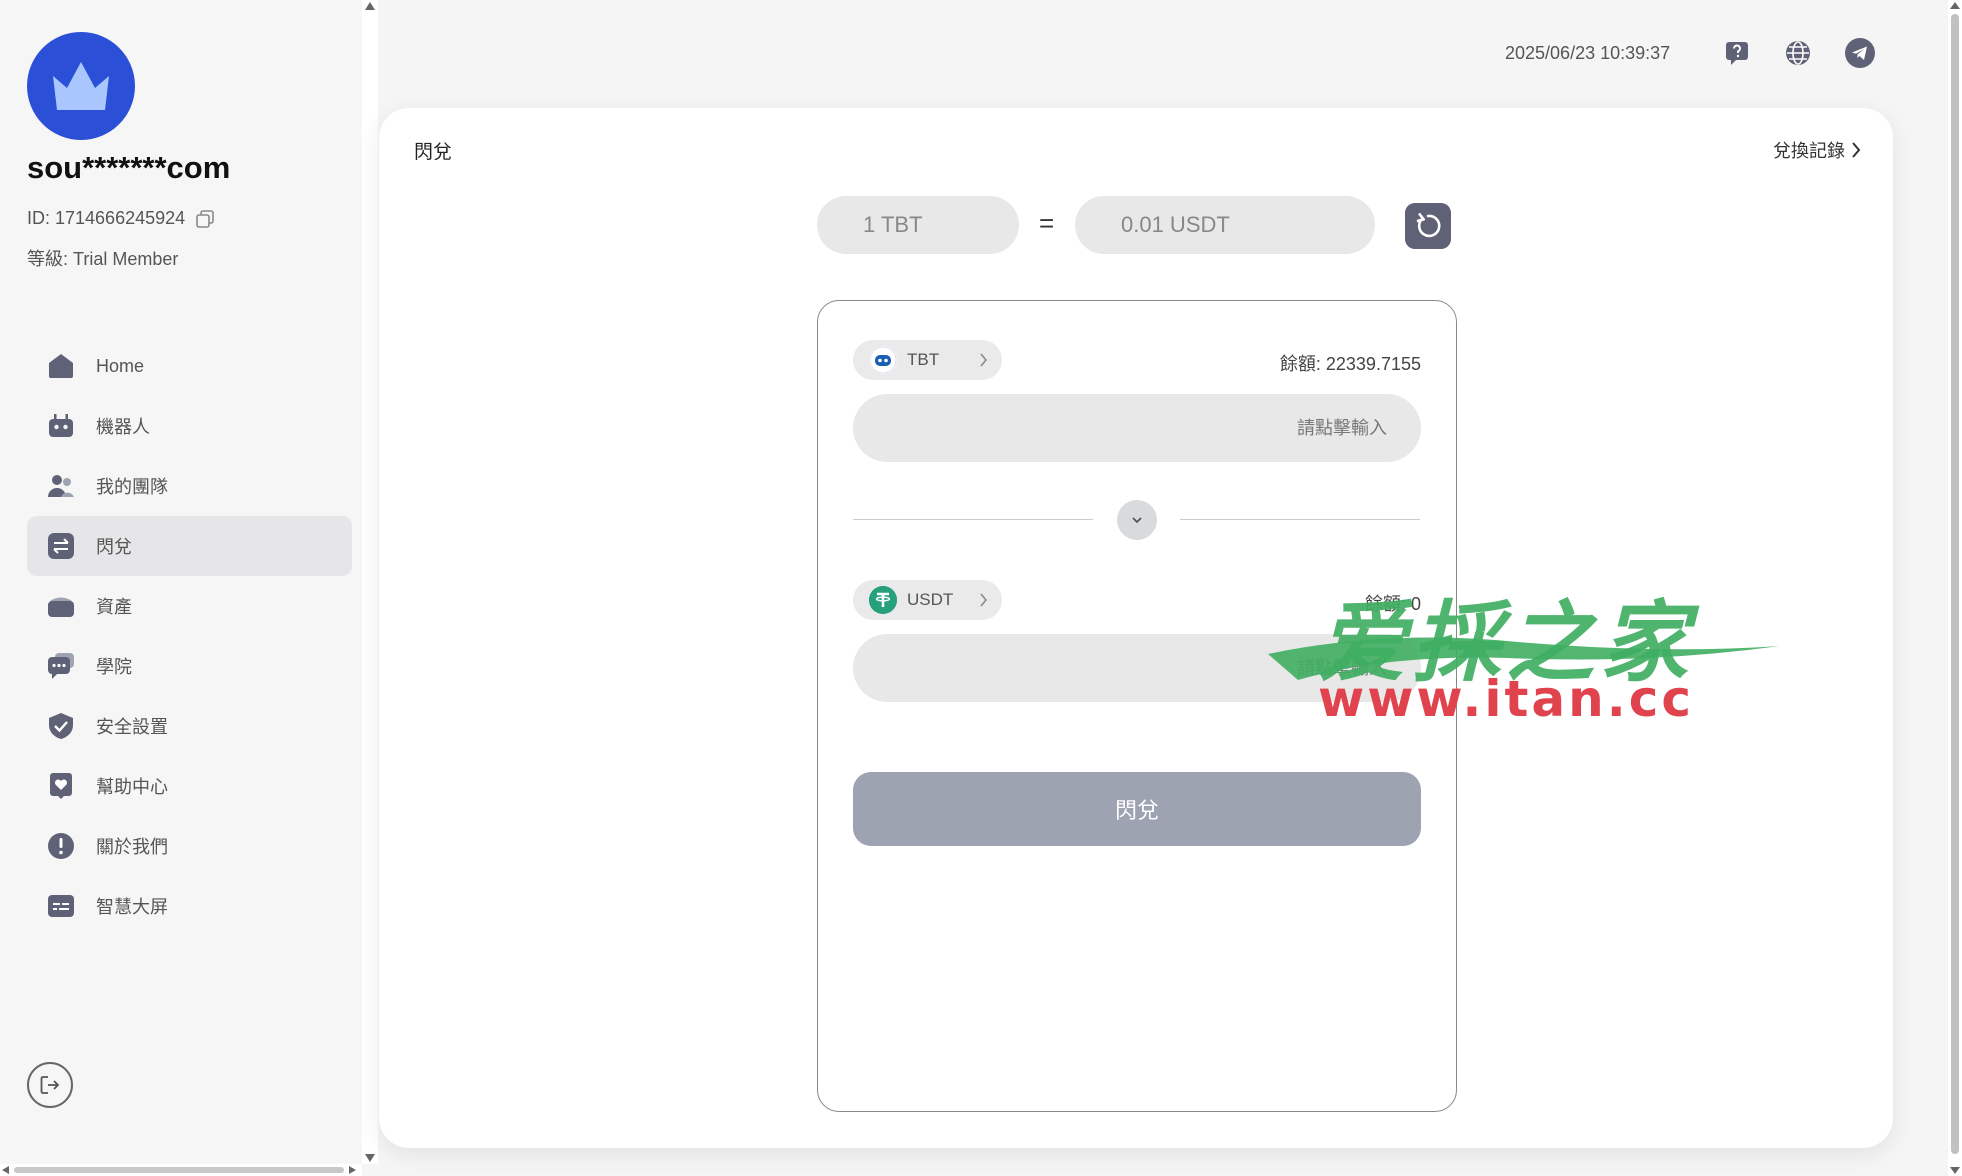 Image resolution: width=1962 pixels, height=1176 pixels. I want to click on sidebar-item-label: 幫助中心, so click(132, 787).